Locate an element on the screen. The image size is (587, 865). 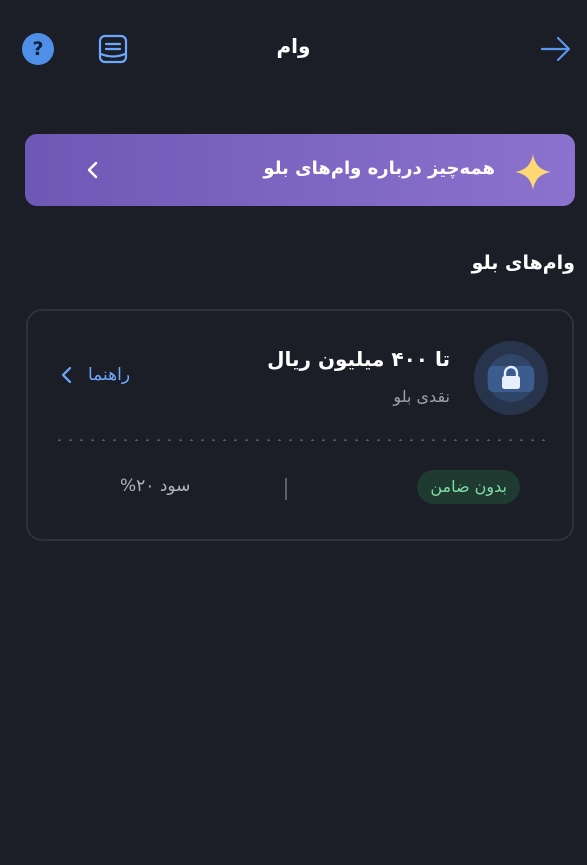
loan-type: نقدی بلو is located at coordinates (421, 396).